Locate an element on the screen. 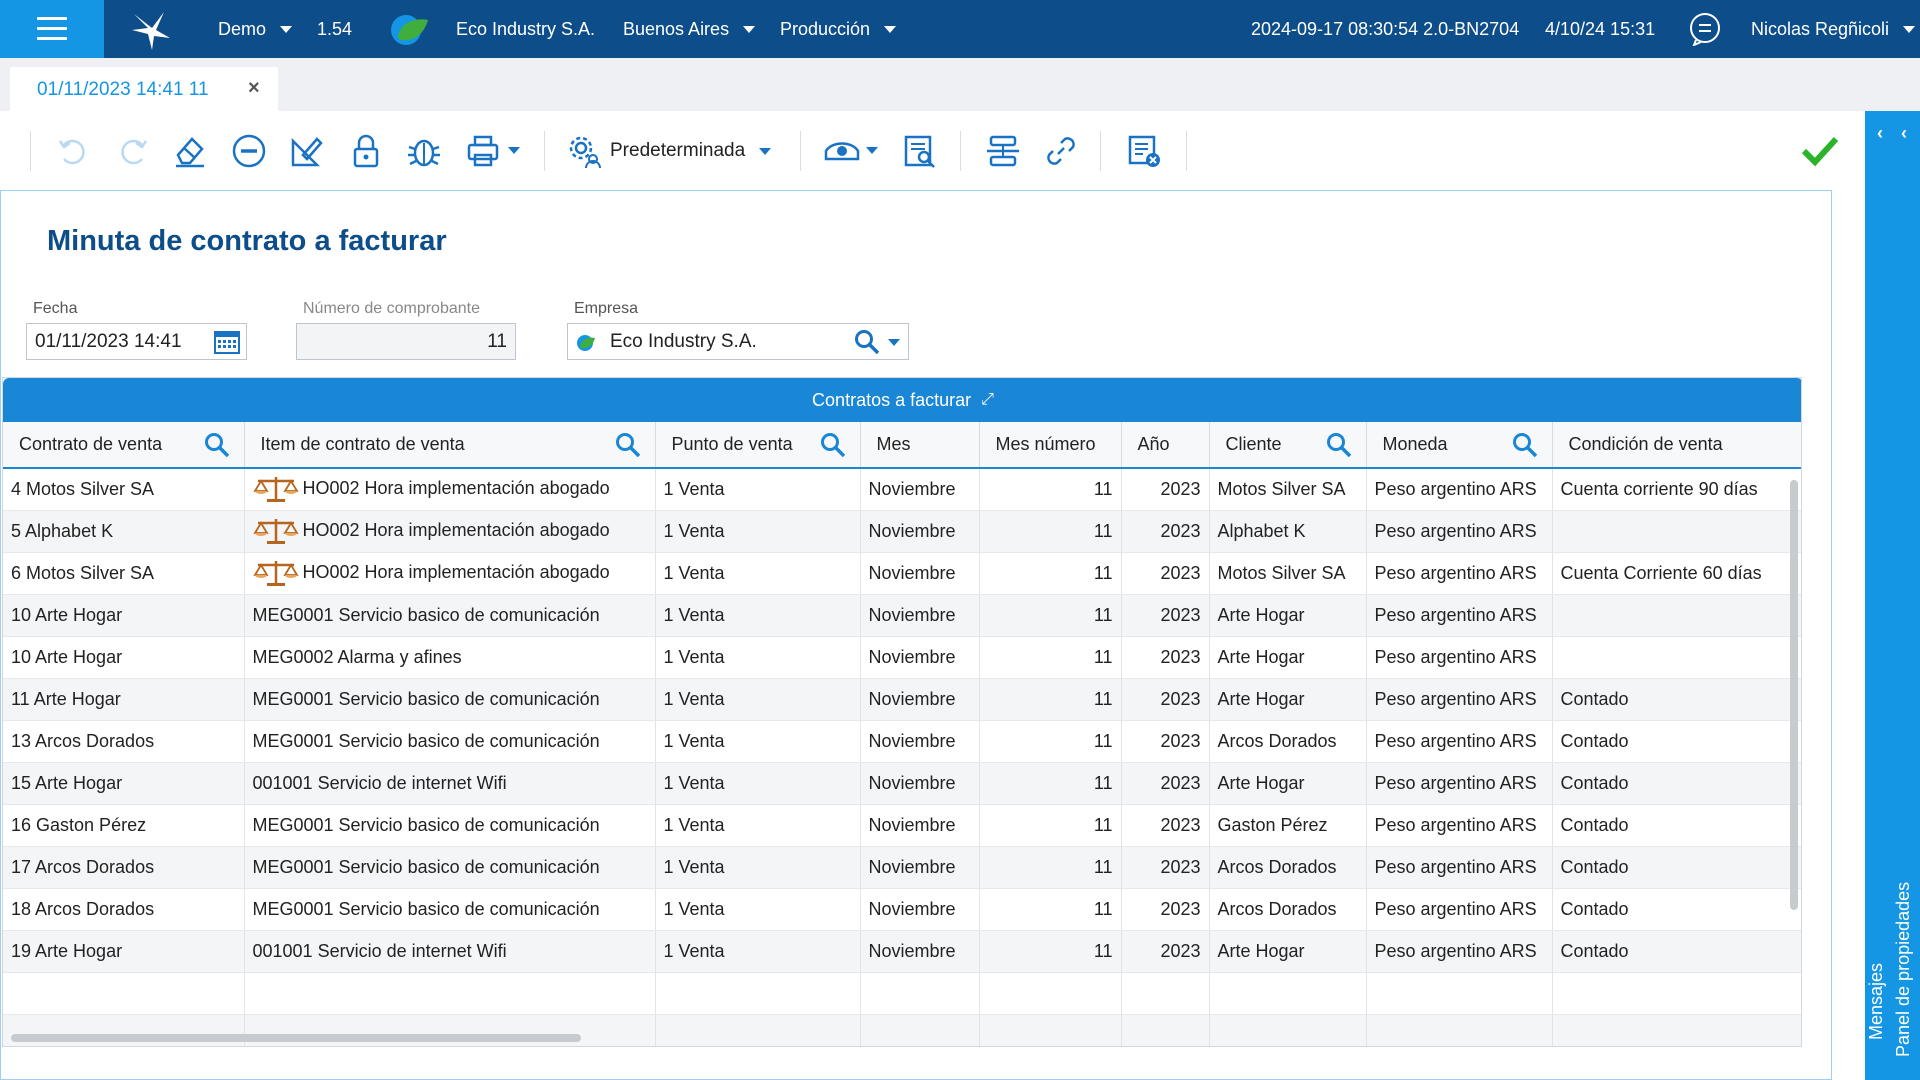 This screenshot has width=1920, height=1080. column-header-mes-numero: Mes número is located at coordinates (1050, 445).